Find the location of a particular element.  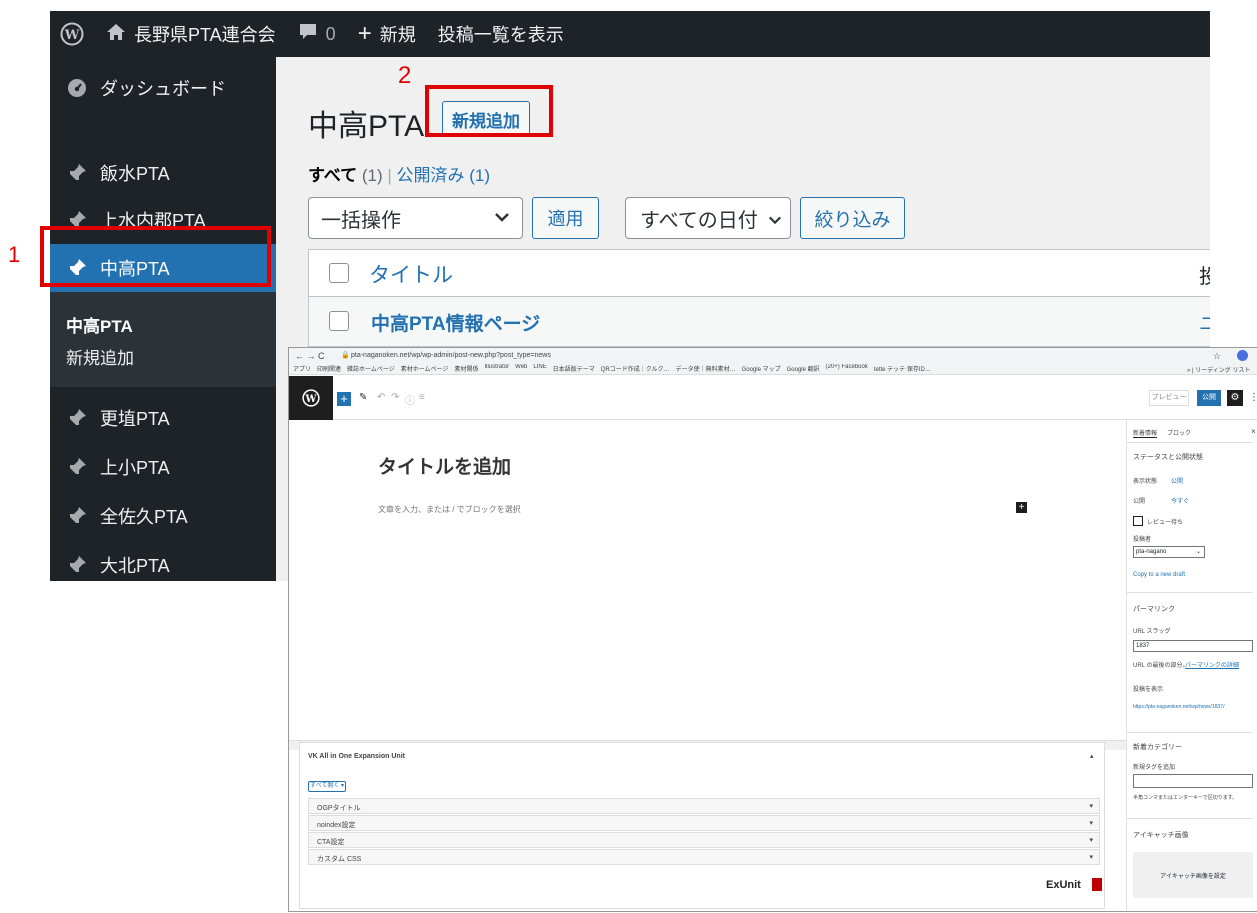

chevron-down-icon is located at coordinates (502, 219).